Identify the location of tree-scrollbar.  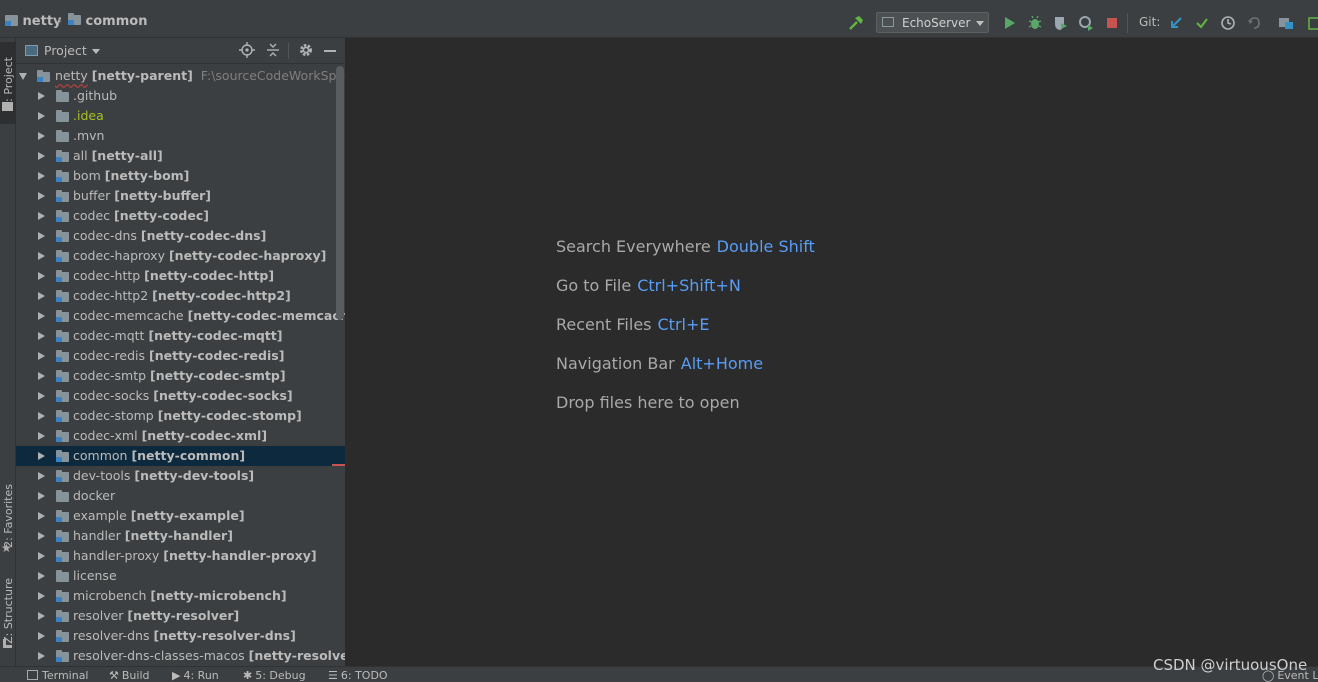
(340, 193).